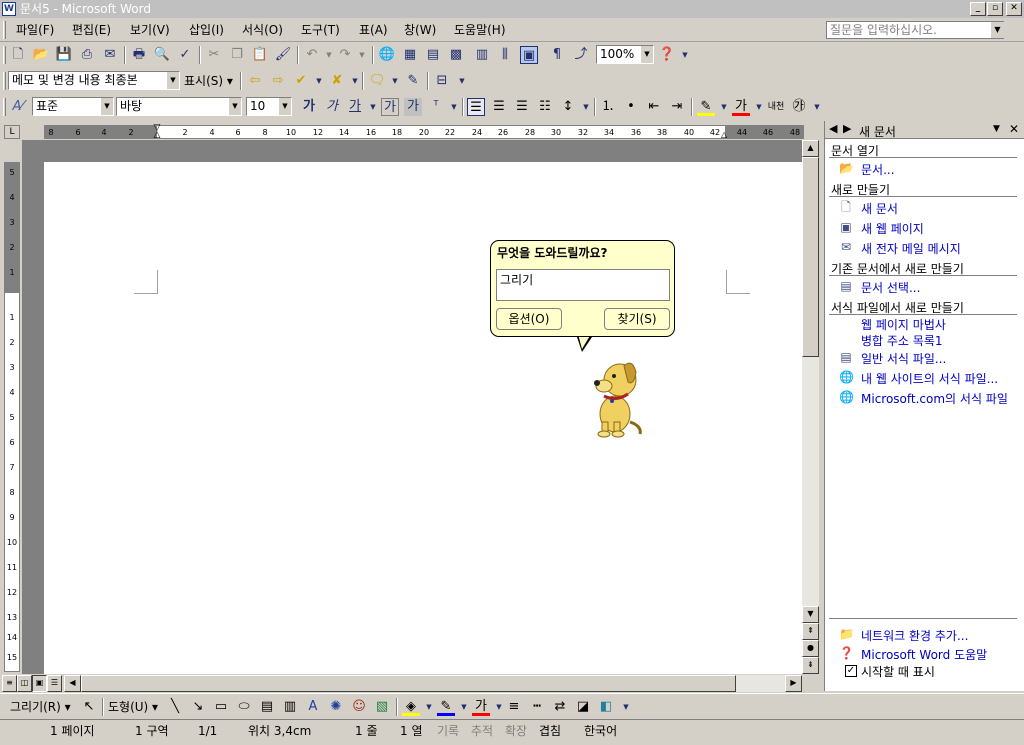 The image size is (1024, 745). What do you see at coordinates (568, 107) in the screenshot?
I see `line-spacing-icon: ↕` at bounding box center [568, 107].